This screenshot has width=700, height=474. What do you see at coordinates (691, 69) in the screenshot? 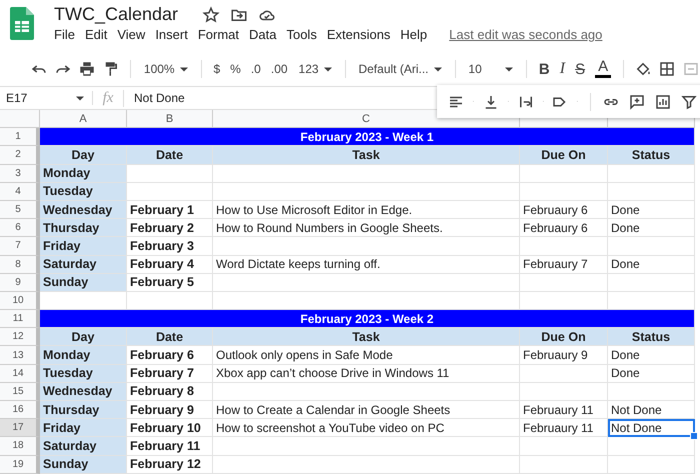
I see `merge-cells-icon` at bounding box center [691, 69].